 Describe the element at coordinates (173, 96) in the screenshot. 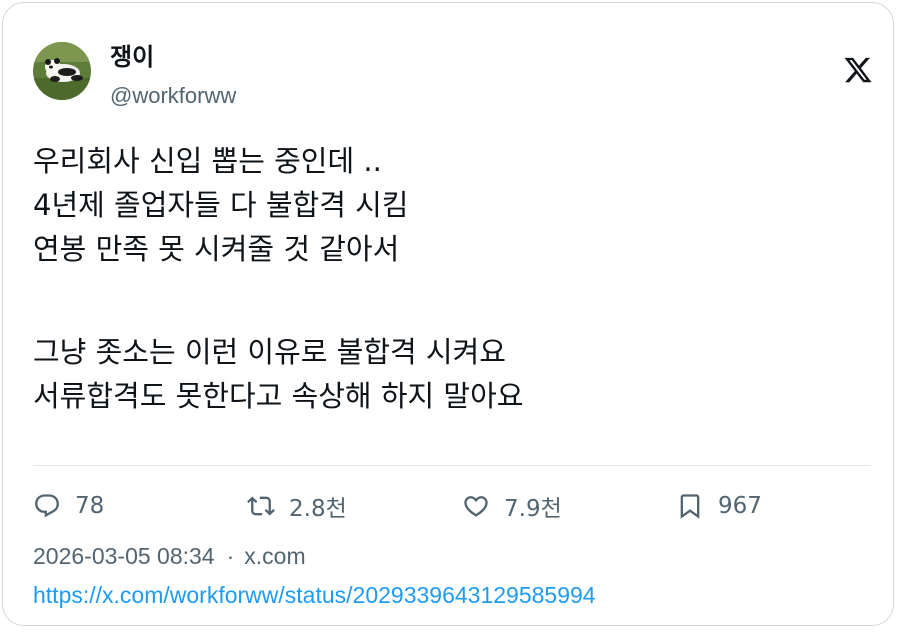

I see `user-handle: @workforww` at that location.